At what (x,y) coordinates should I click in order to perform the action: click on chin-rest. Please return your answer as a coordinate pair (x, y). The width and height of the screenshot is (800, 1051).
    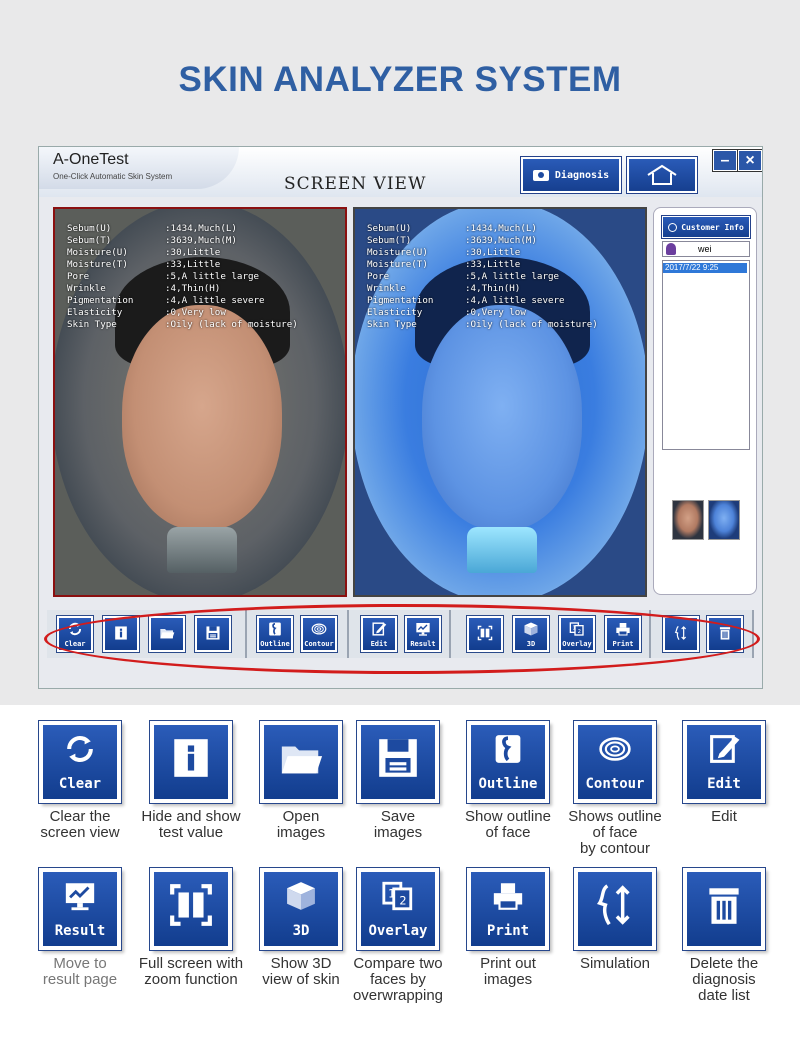
    Looking at the image, I should click on (202, 550).